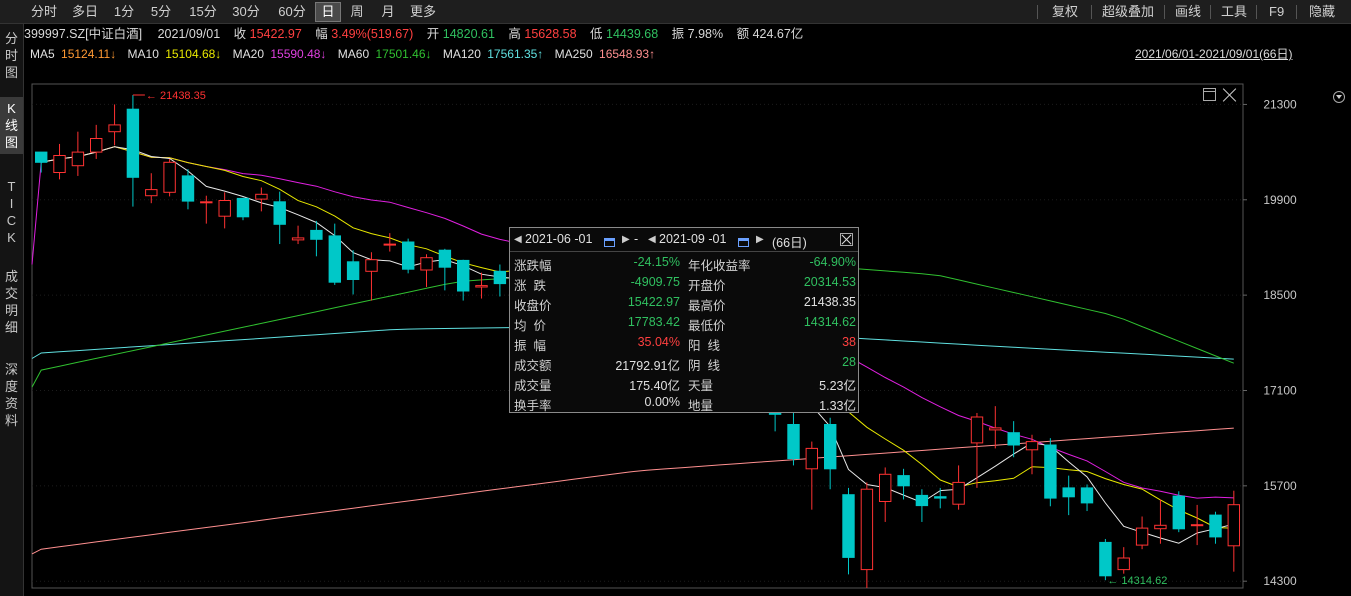 Image resolution: width=1351 pixels, height=596 pixels. I want to click on stat-label: 阳 线, so click(704, 346).